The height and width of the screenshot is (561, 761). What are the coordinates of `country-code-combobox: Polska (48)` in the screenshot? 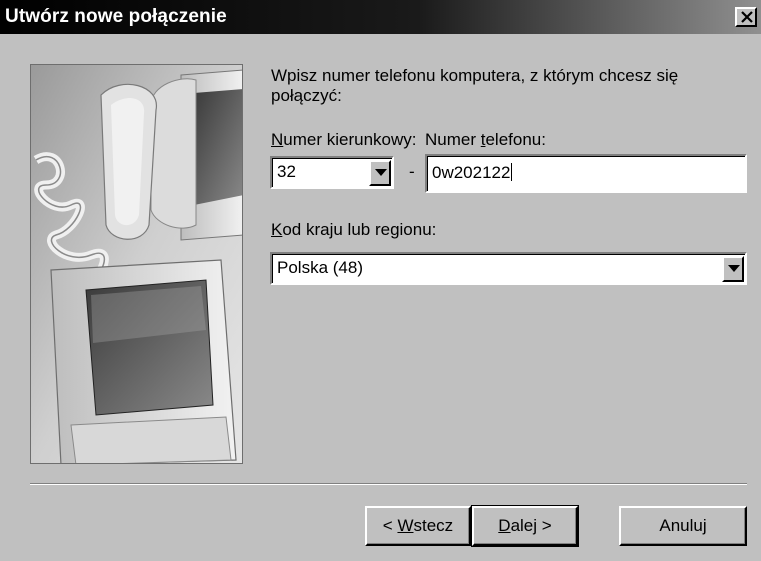 It's located at (508, 268).